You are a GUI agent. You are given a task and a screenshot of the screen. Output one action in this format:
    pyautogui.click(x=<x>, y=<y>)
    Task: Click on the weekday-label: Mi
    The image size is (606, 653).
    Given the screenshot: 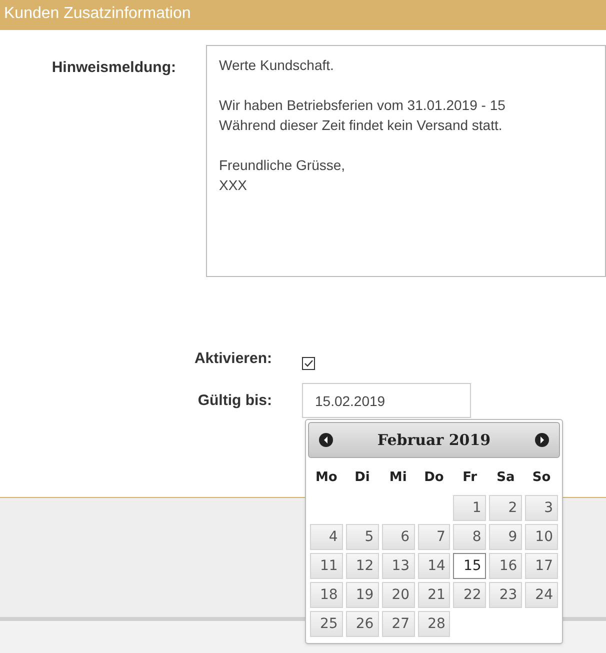 What is the action you would take?
    pyautogui.click(x=398, y=478)
    